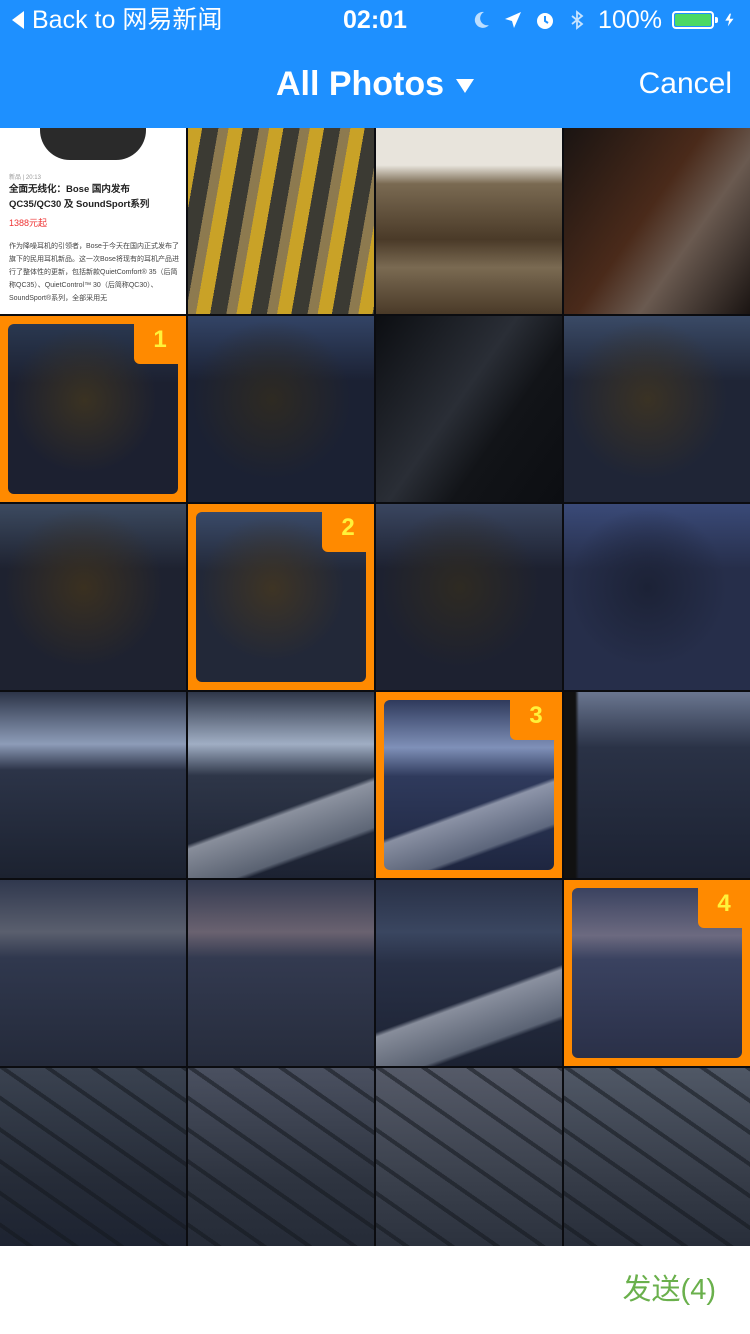 This screenshot has height=1334, width=750. I want to click on status-indicators: 100%, so click(604, 20).